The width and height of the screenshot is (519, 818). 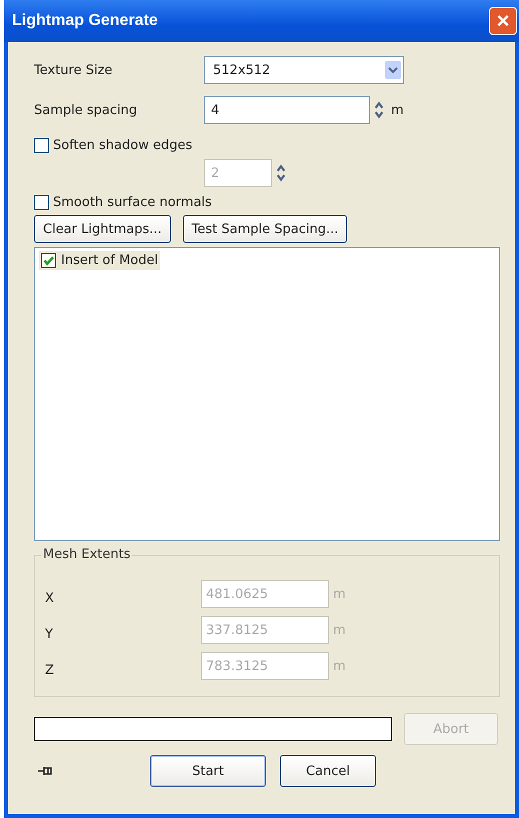 What do you see at coordinates (86, 110) in the screenshot?
I see `field-label: Sample spacing` at bounding box center [86, 110].